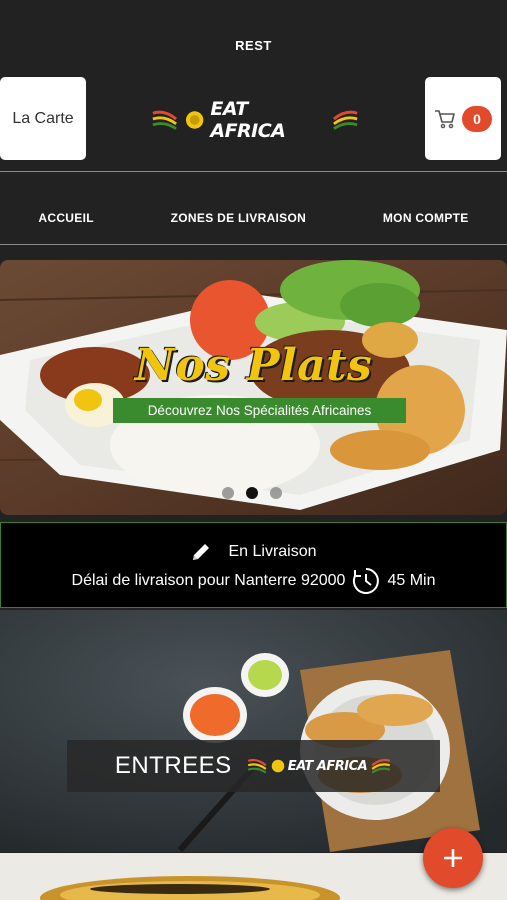 The image size is (507, 900). I want to click on delivery-mode: En Livraison, so click(272, 551).